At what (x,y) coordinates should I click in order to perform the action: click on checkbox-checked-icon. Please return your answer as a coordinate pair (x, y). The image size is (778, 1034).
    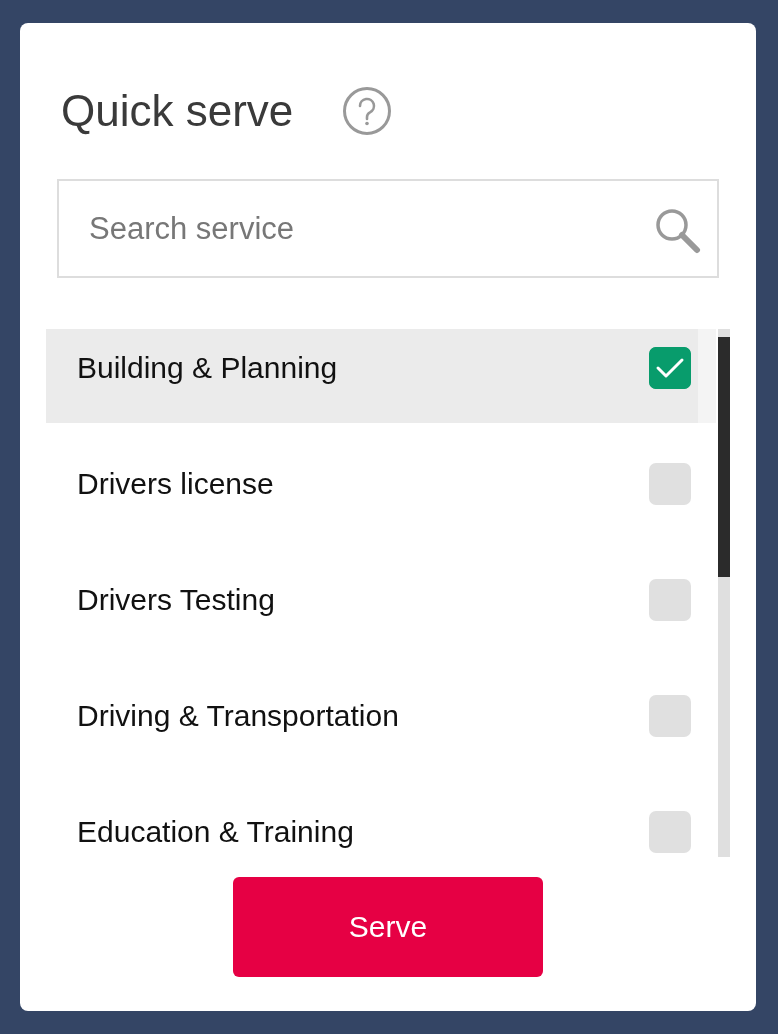
    Looking at the image, I should click on (670, 368).